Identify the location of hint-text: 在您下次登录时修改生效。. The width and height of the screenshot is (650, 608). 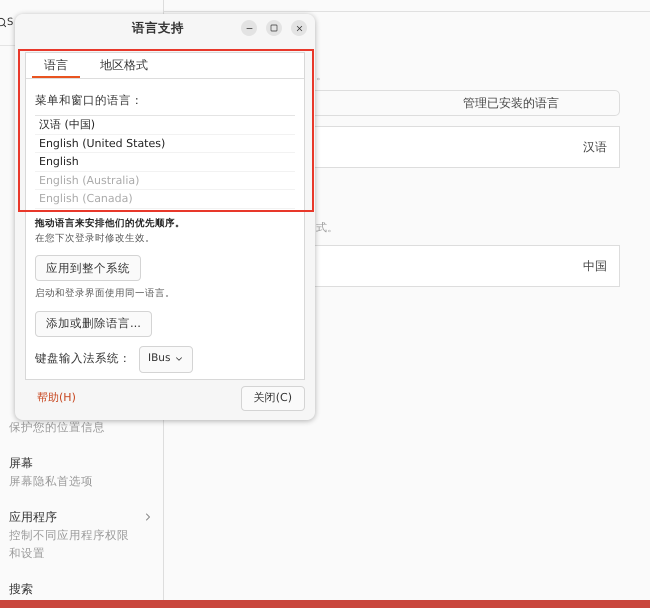
(95, 239).